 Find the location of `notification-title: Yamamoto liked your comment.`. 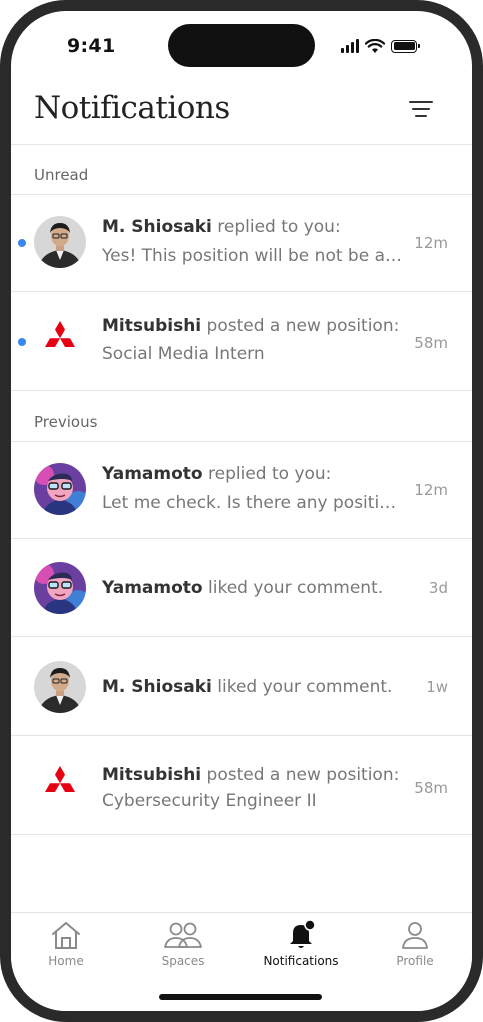

notification-title: Yamamoto liked your comment. is located at coordinates (242, 588).